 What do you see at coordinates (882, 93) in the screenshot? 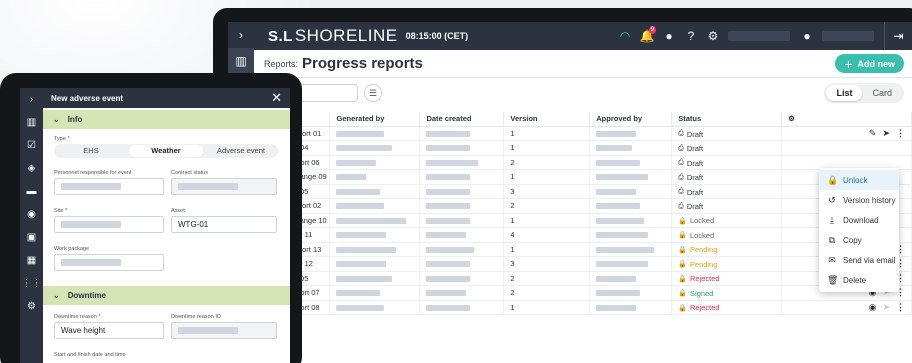
I see `view-card-button: Card` at bounding box center [882, 93].